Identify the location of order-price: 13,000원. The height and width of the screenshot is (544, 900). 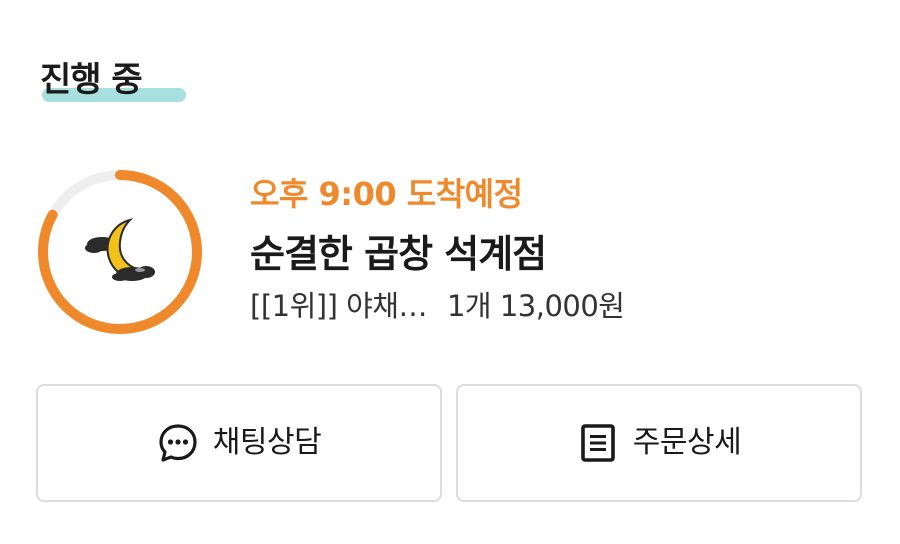
(562, 306).